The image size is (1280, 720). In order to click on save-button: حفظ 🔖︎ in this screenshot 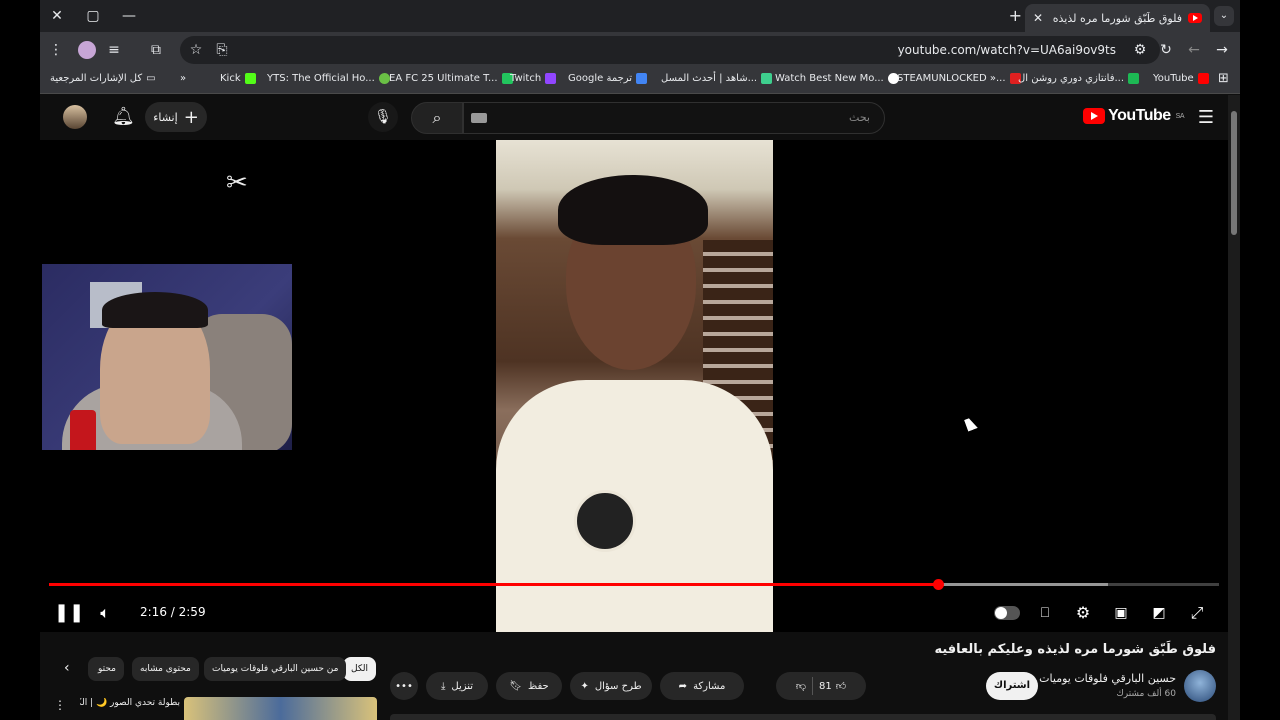, I will do `click(529, 686)`.